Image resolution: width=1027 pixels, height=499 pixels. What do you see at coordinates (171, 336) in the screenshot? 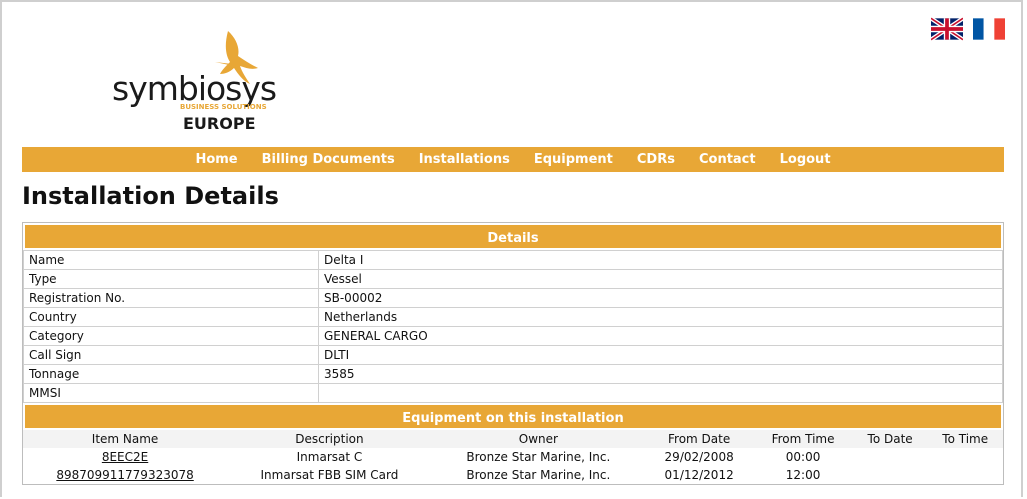
I see `detail-label: Category` at bounding box center [171, 336].